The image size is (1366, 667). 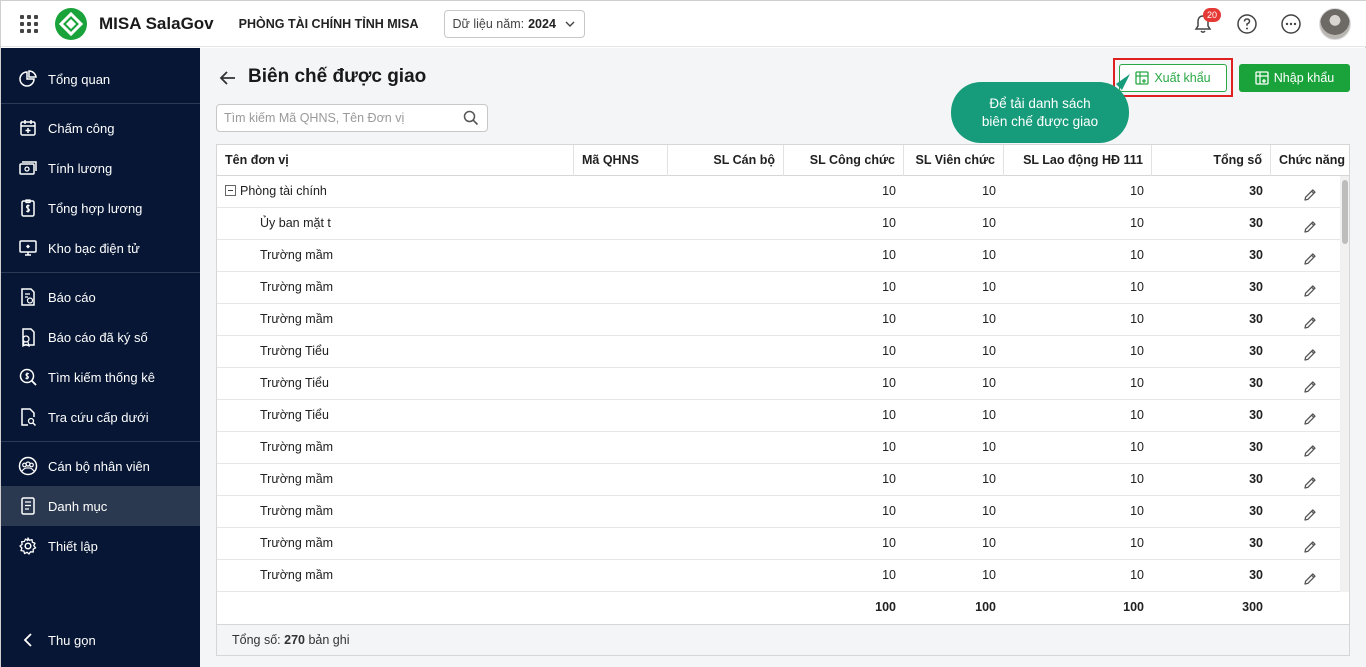 What do you see at coordinates (100, 168) in the screenshot?
I see `sidebar-item-tinh-luong: Tính lương` at bounding box center [100, 168].